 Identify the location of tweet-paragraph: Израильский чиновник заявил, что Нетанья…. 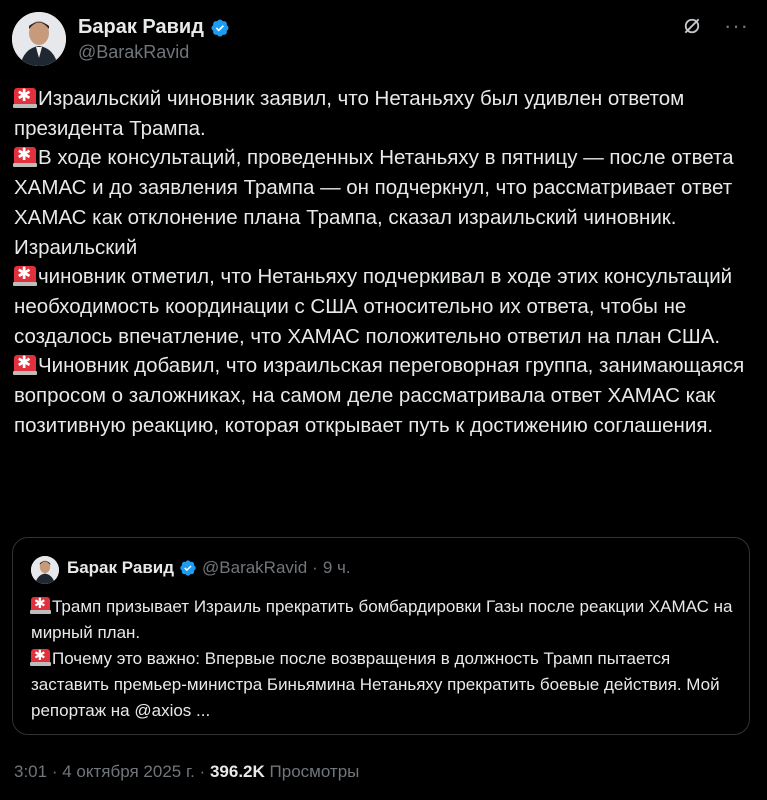
(383, 113).